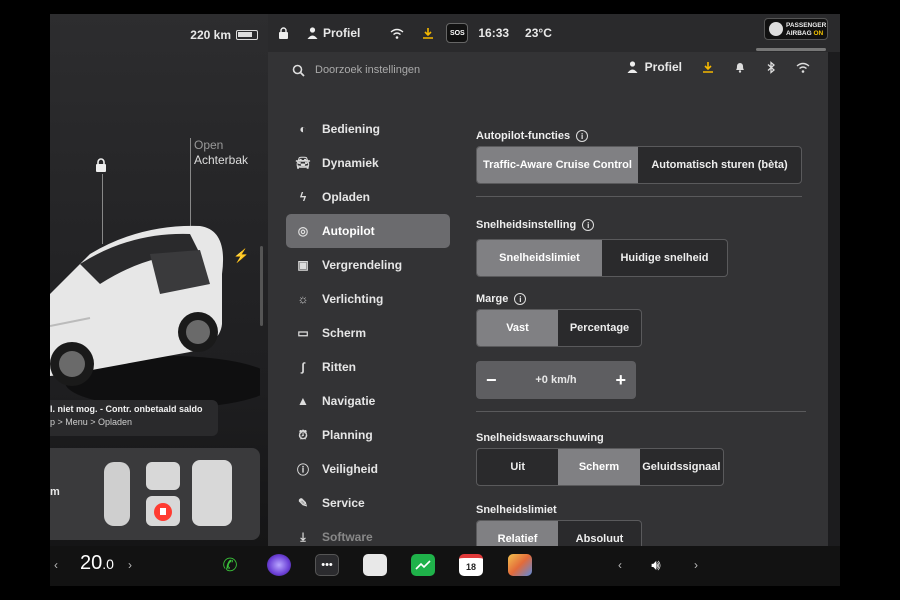 The width and height of the screenshot is (900, 600). I want to click on speed-warning-selector: Uit Scherm Geluidssignaal, so click(600, 467).